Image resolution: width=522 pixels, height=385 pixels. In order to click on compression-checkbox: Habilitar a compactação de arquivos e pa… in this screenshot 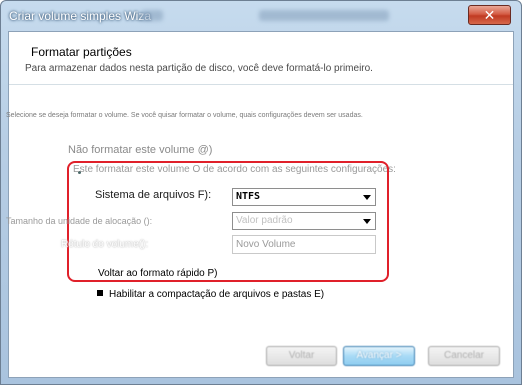, I will do `click(210, 294)`.